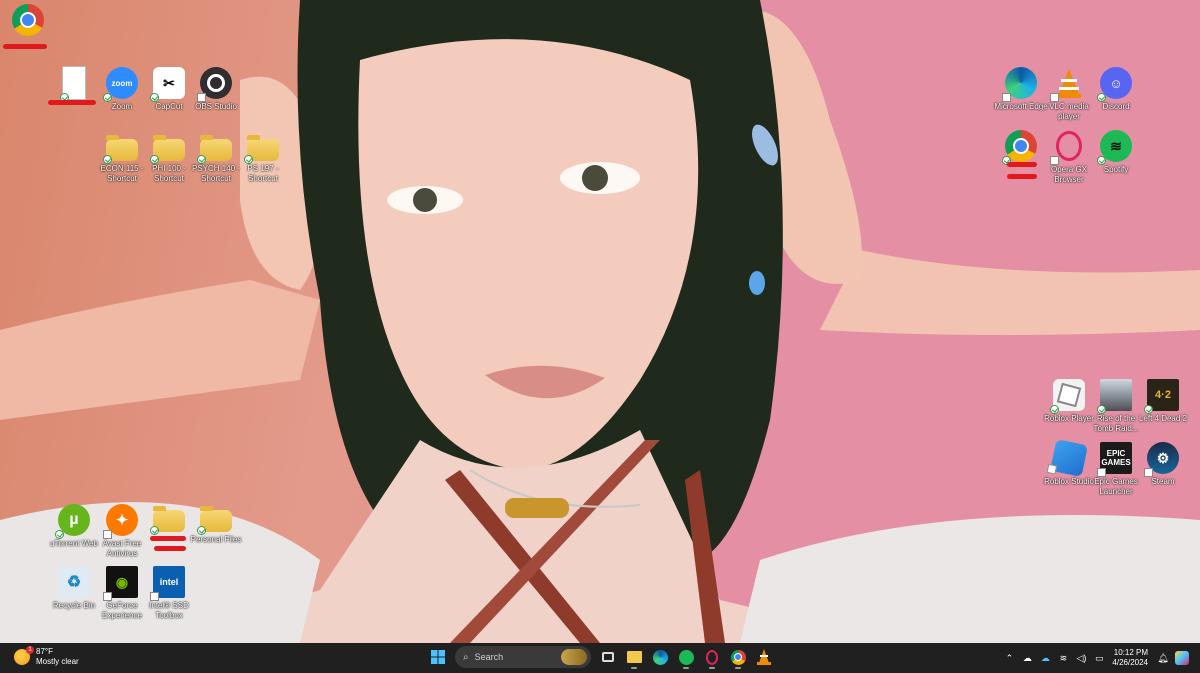  Describe the element at coordinates (1045, 658) in the screenshot. I see `onedrive-blue-icon: ☁` at that location.